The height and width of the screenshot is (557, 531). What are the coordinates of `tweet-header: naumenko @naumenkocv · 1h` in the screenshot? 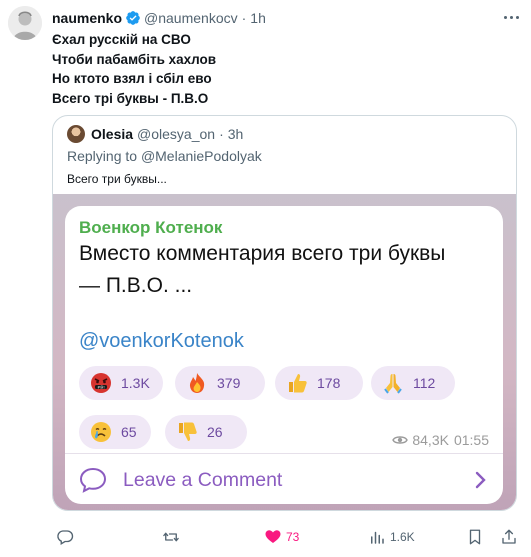 It's located at (159, 18).